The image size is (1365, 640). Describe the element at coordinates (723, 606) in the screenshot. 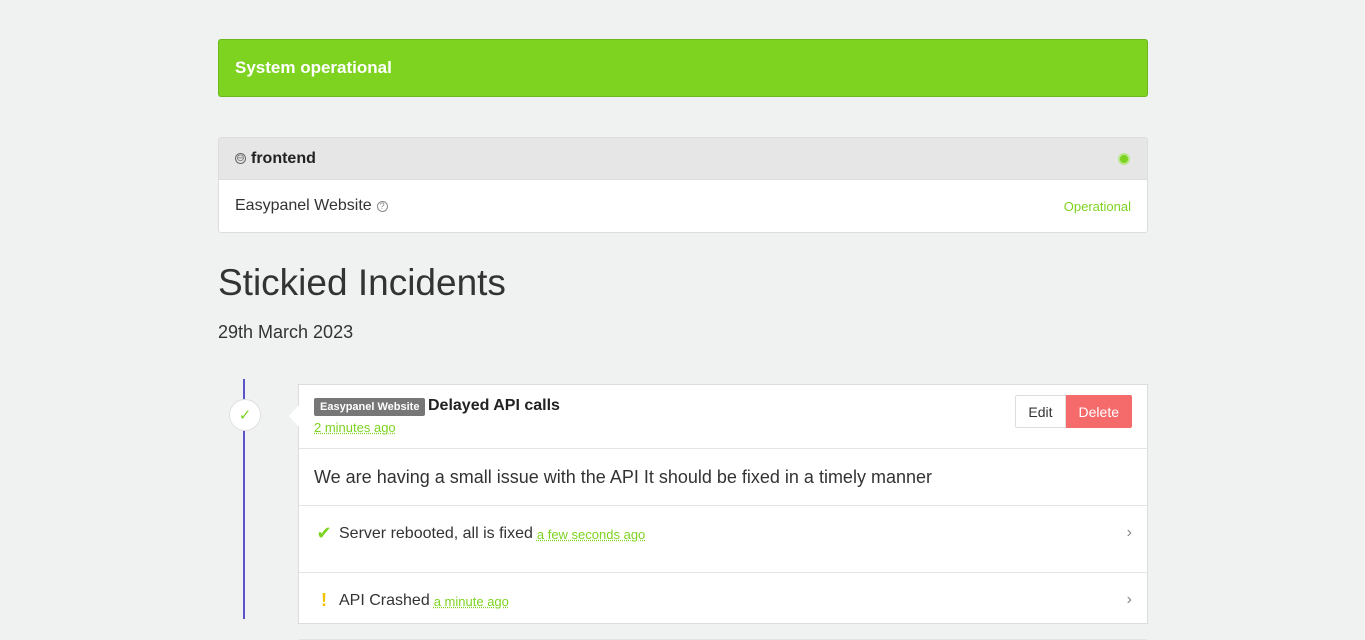

I see `incident-update-row: ! API Crashed a minute ago ›` at that location.